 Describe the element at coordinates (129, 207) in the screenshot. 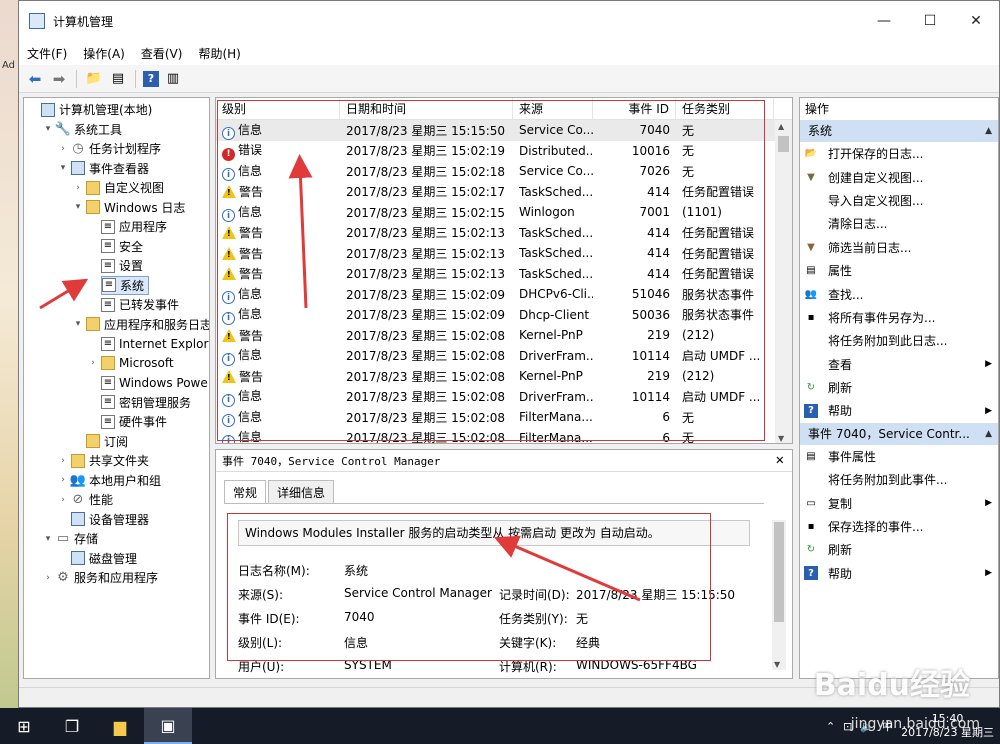

I see `tree-node: ▾ Windows 日志` at that location.